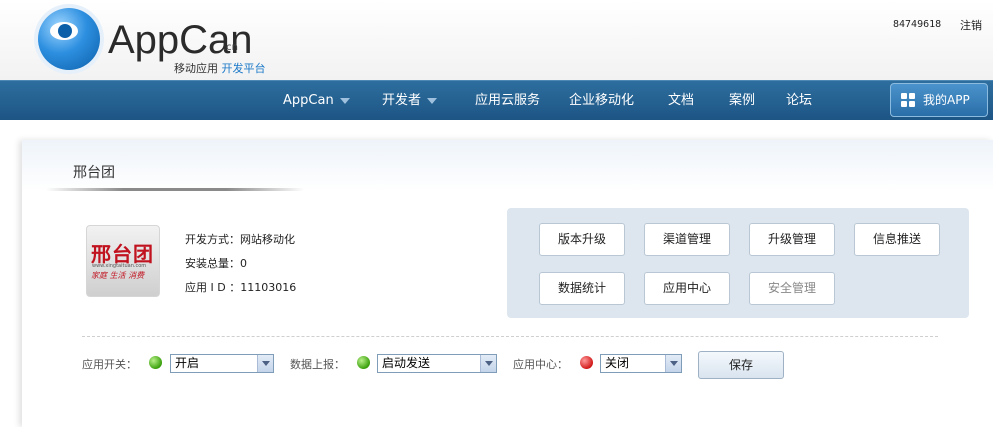  Describe the element at coordinates (94, 173) in the screenshot. I see `page-title: 邢台团` at that location.